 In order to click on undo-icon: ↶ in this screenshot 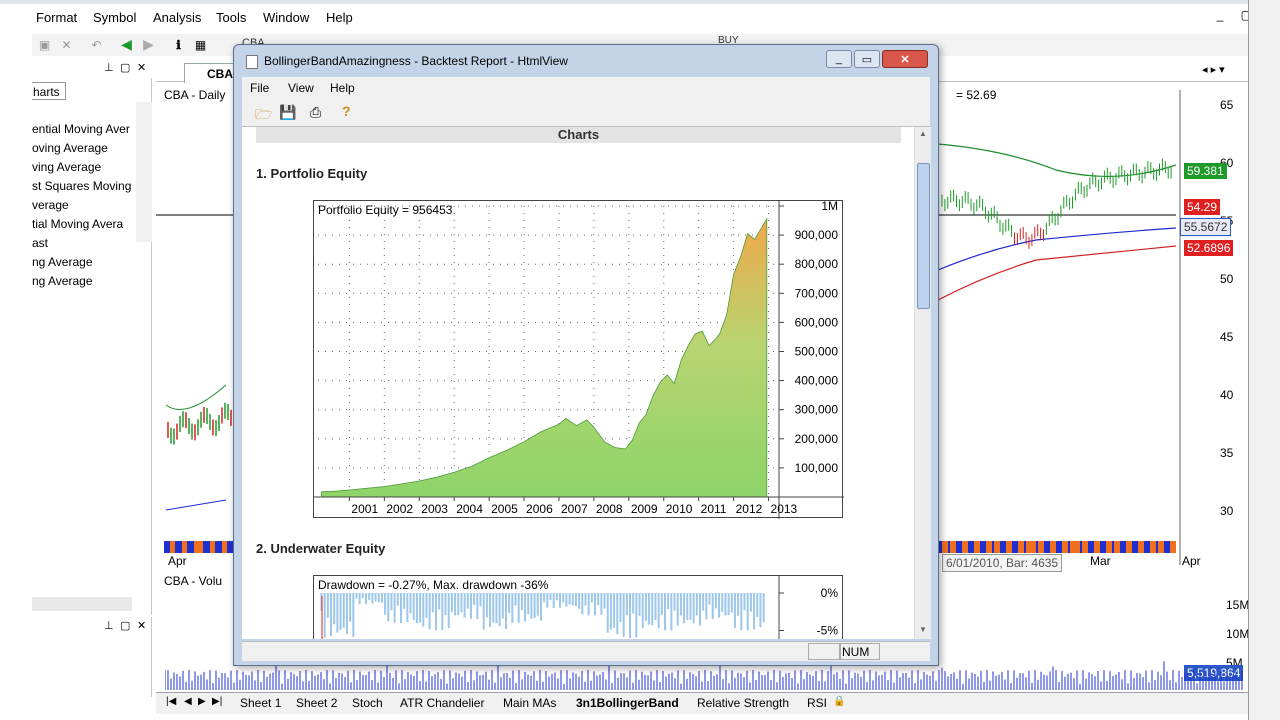, I will do `click(96, 44)`.